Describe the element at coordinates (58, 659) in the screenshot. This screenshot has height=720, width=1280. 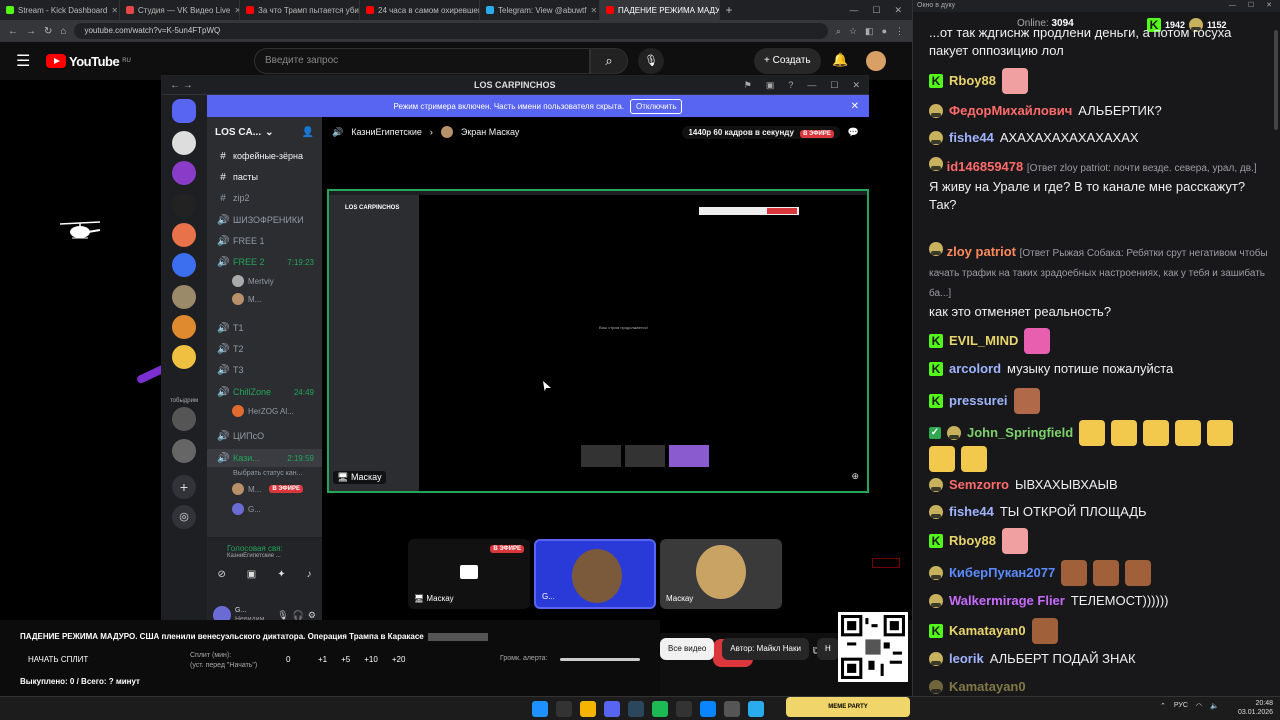
I see `start-split-button: НАЧАТЬ СПЛИТ` at that location.